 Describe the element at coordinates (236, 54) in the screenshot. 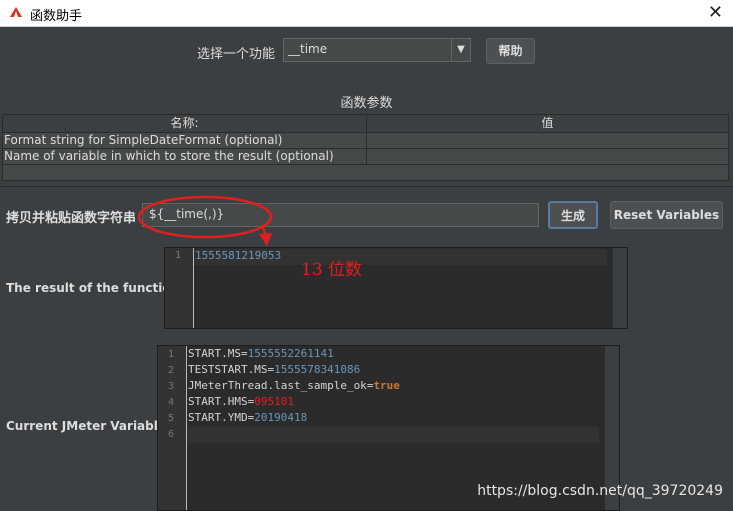

I see `function-select-label: 选择一个功能` at that location.